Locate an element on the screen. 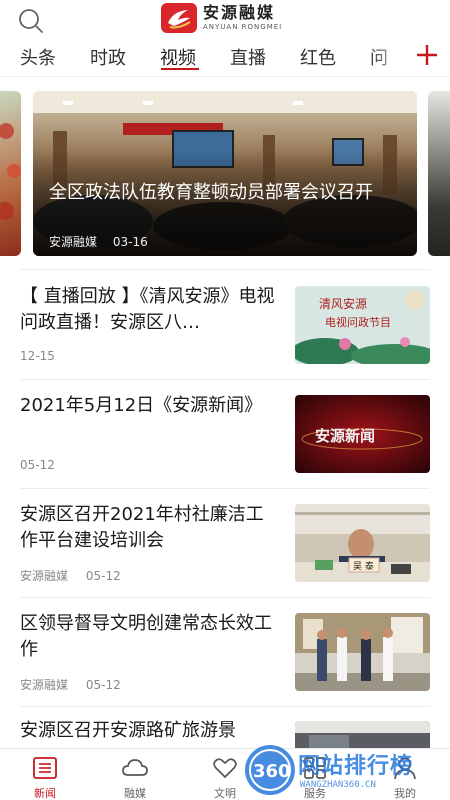 The width and height of the screenshot is (450, 800). news-list-item: 安源区召开2021年村社廉洁工作平台建设培训会 安源融媒 05-12 吴 泰 is located at coordinates (225, 543).